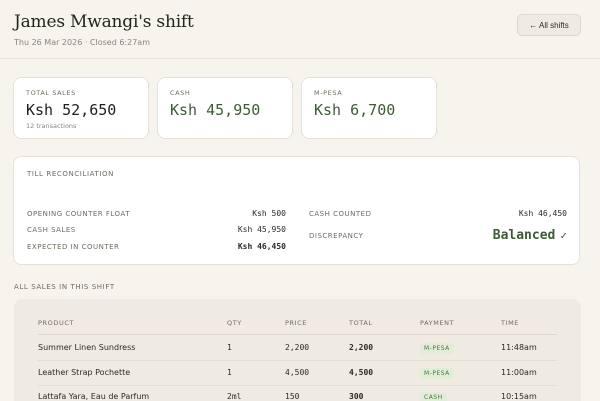 This screenshot has width=600, height=401. I want to click on column-header-time: TIME, so click(510, 323).